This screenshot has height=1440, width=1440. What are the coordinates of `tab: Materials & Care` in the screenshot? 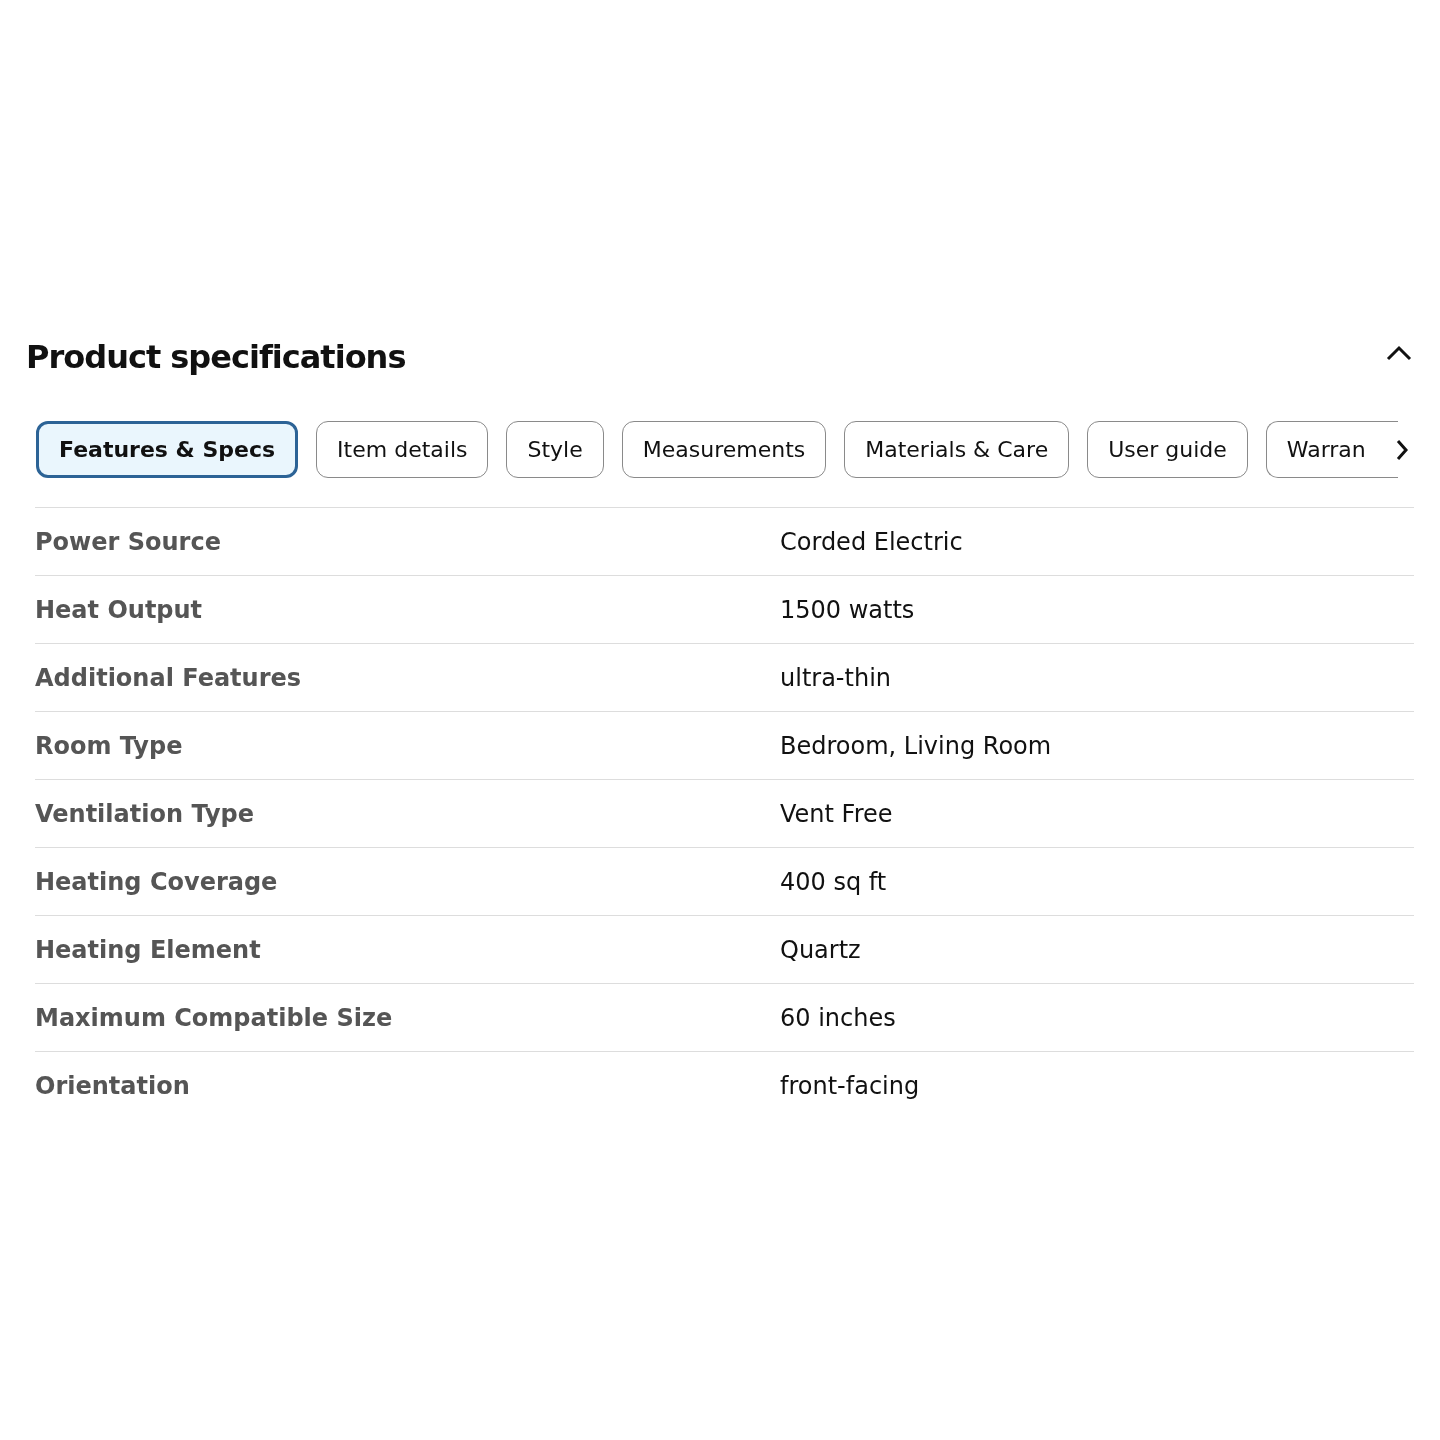 It's located at (957, 449).